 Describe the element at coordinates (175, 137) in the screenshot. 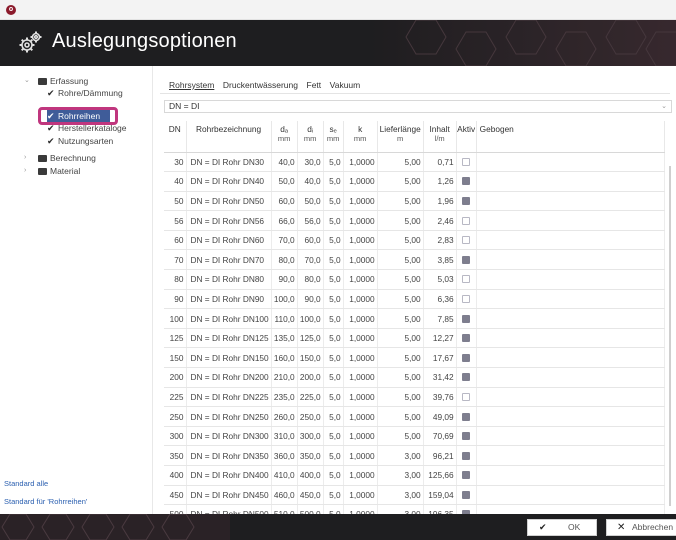

I see `col-header-dn: DN` at that location.